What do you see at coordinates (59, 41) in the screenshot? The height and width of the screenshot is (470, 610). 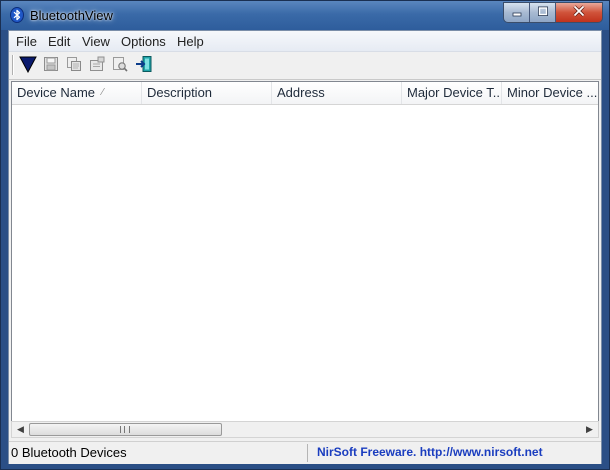 I see `menu-edit: Edit` at bounding box center [59, 41].